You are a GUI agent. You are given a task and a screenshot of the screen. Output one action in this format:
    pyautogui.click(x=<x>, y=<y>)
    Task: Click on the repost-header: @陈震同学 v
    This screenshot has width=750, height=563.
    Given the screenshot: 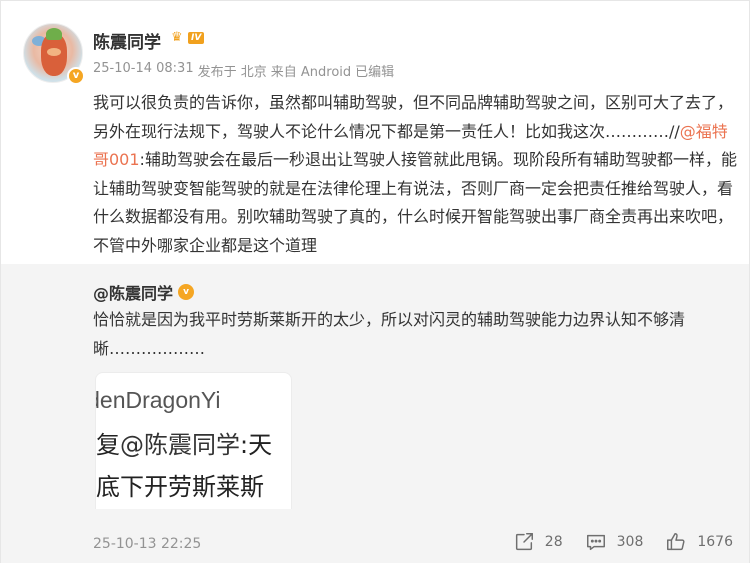 What is the action you would take?
    pyautogui.click(x=144, y=292)
    